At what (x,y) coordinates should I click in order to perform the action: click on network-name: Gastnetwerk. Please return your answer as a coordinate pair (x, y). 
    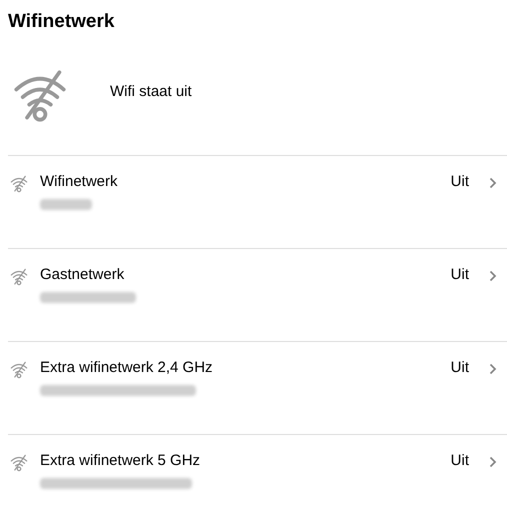
    Looking at the image, I should click on (83, 275).